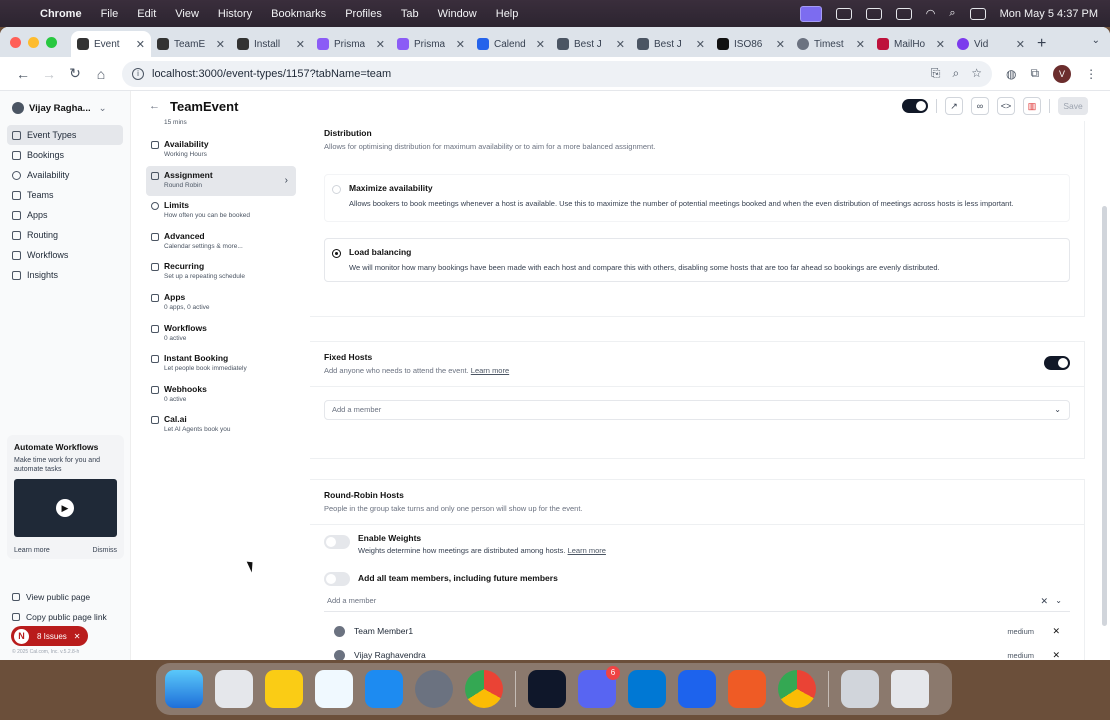 The image size is (1110, 720). I want to click on hidden-toggle, so click(915, 106).